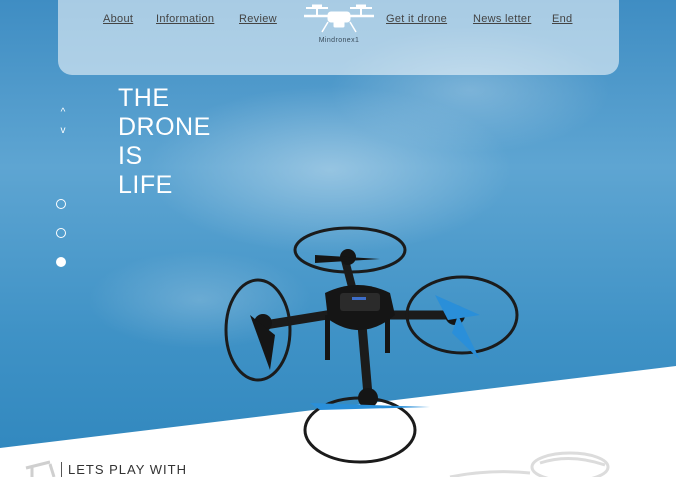  Describe the element at coordinates (118, 19) in the screenshot. I see `nav-link-about: About` at that location.